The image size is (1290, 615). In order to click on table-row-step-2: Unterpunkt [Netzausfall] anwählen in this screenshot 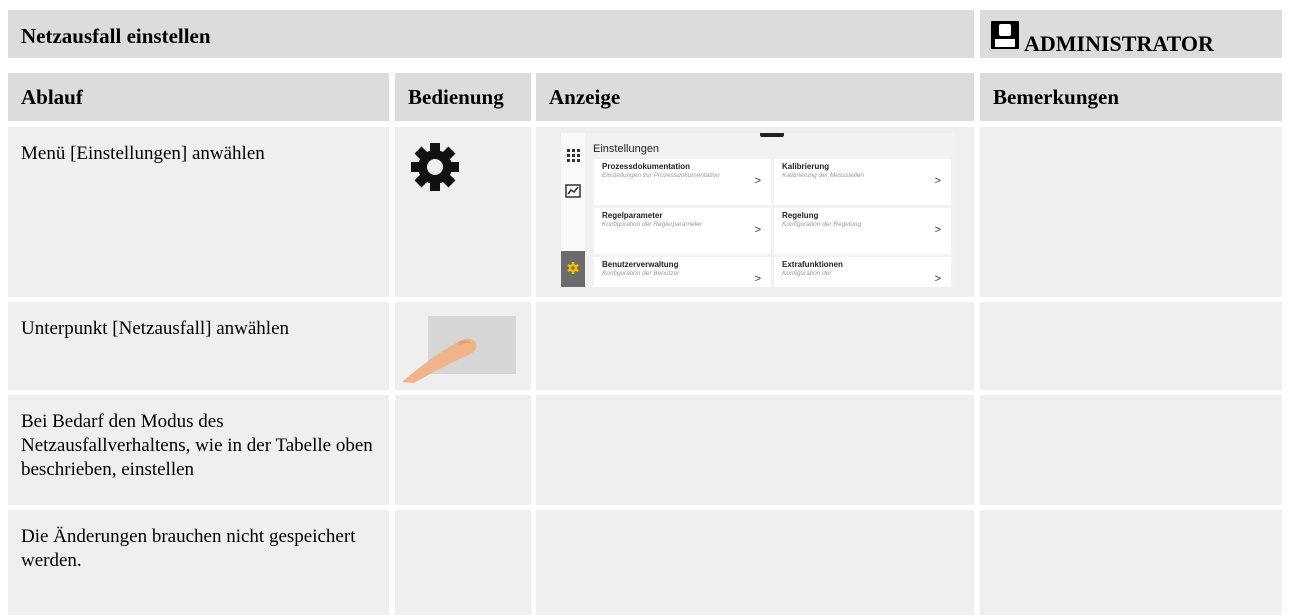, I will do `click(198, 346)`.